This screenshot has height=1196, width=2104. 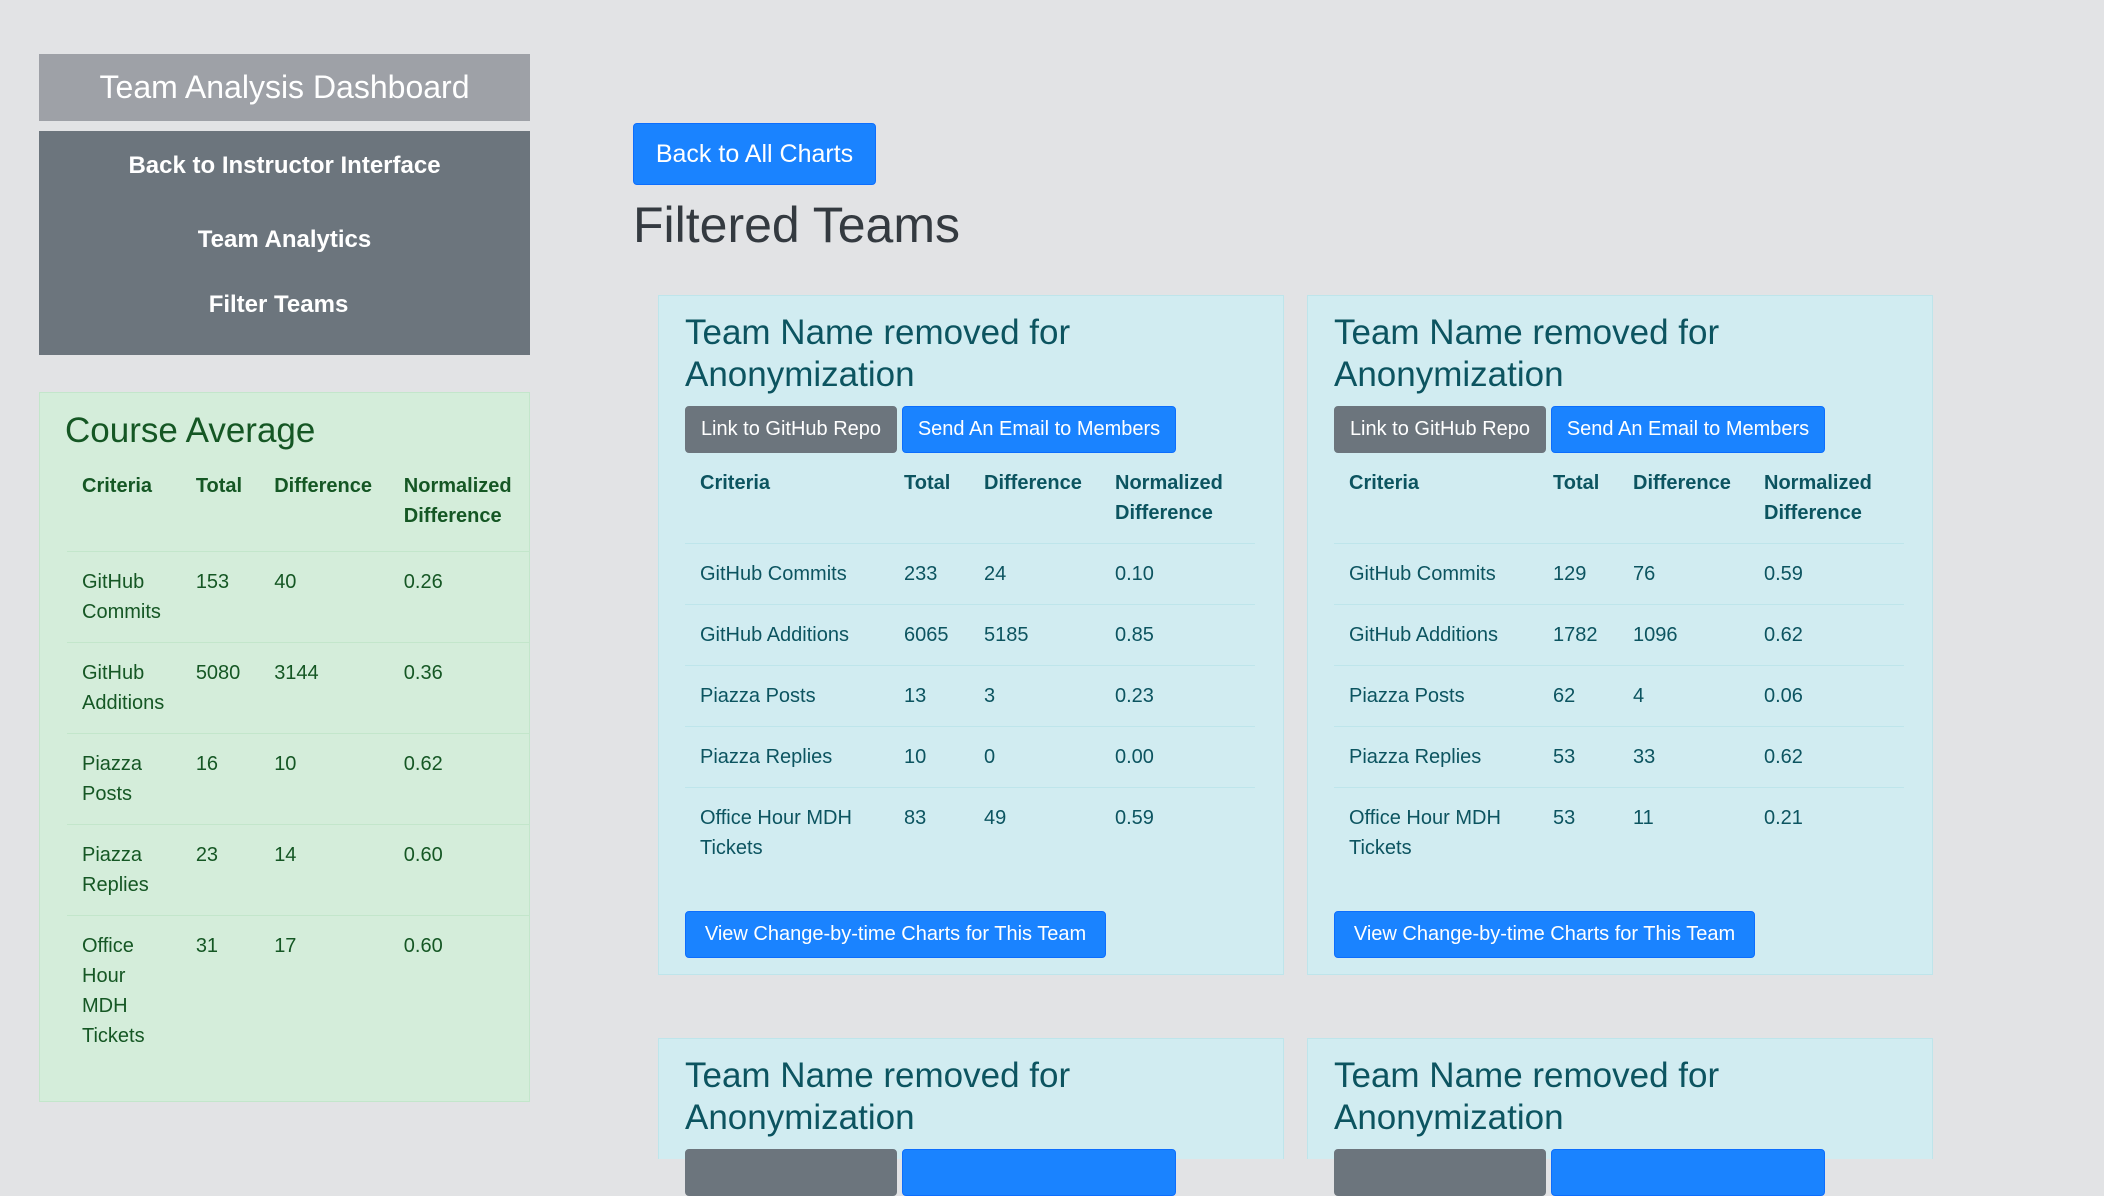 I want to click on cell-difference: 4, so click(x=1683, y=696).